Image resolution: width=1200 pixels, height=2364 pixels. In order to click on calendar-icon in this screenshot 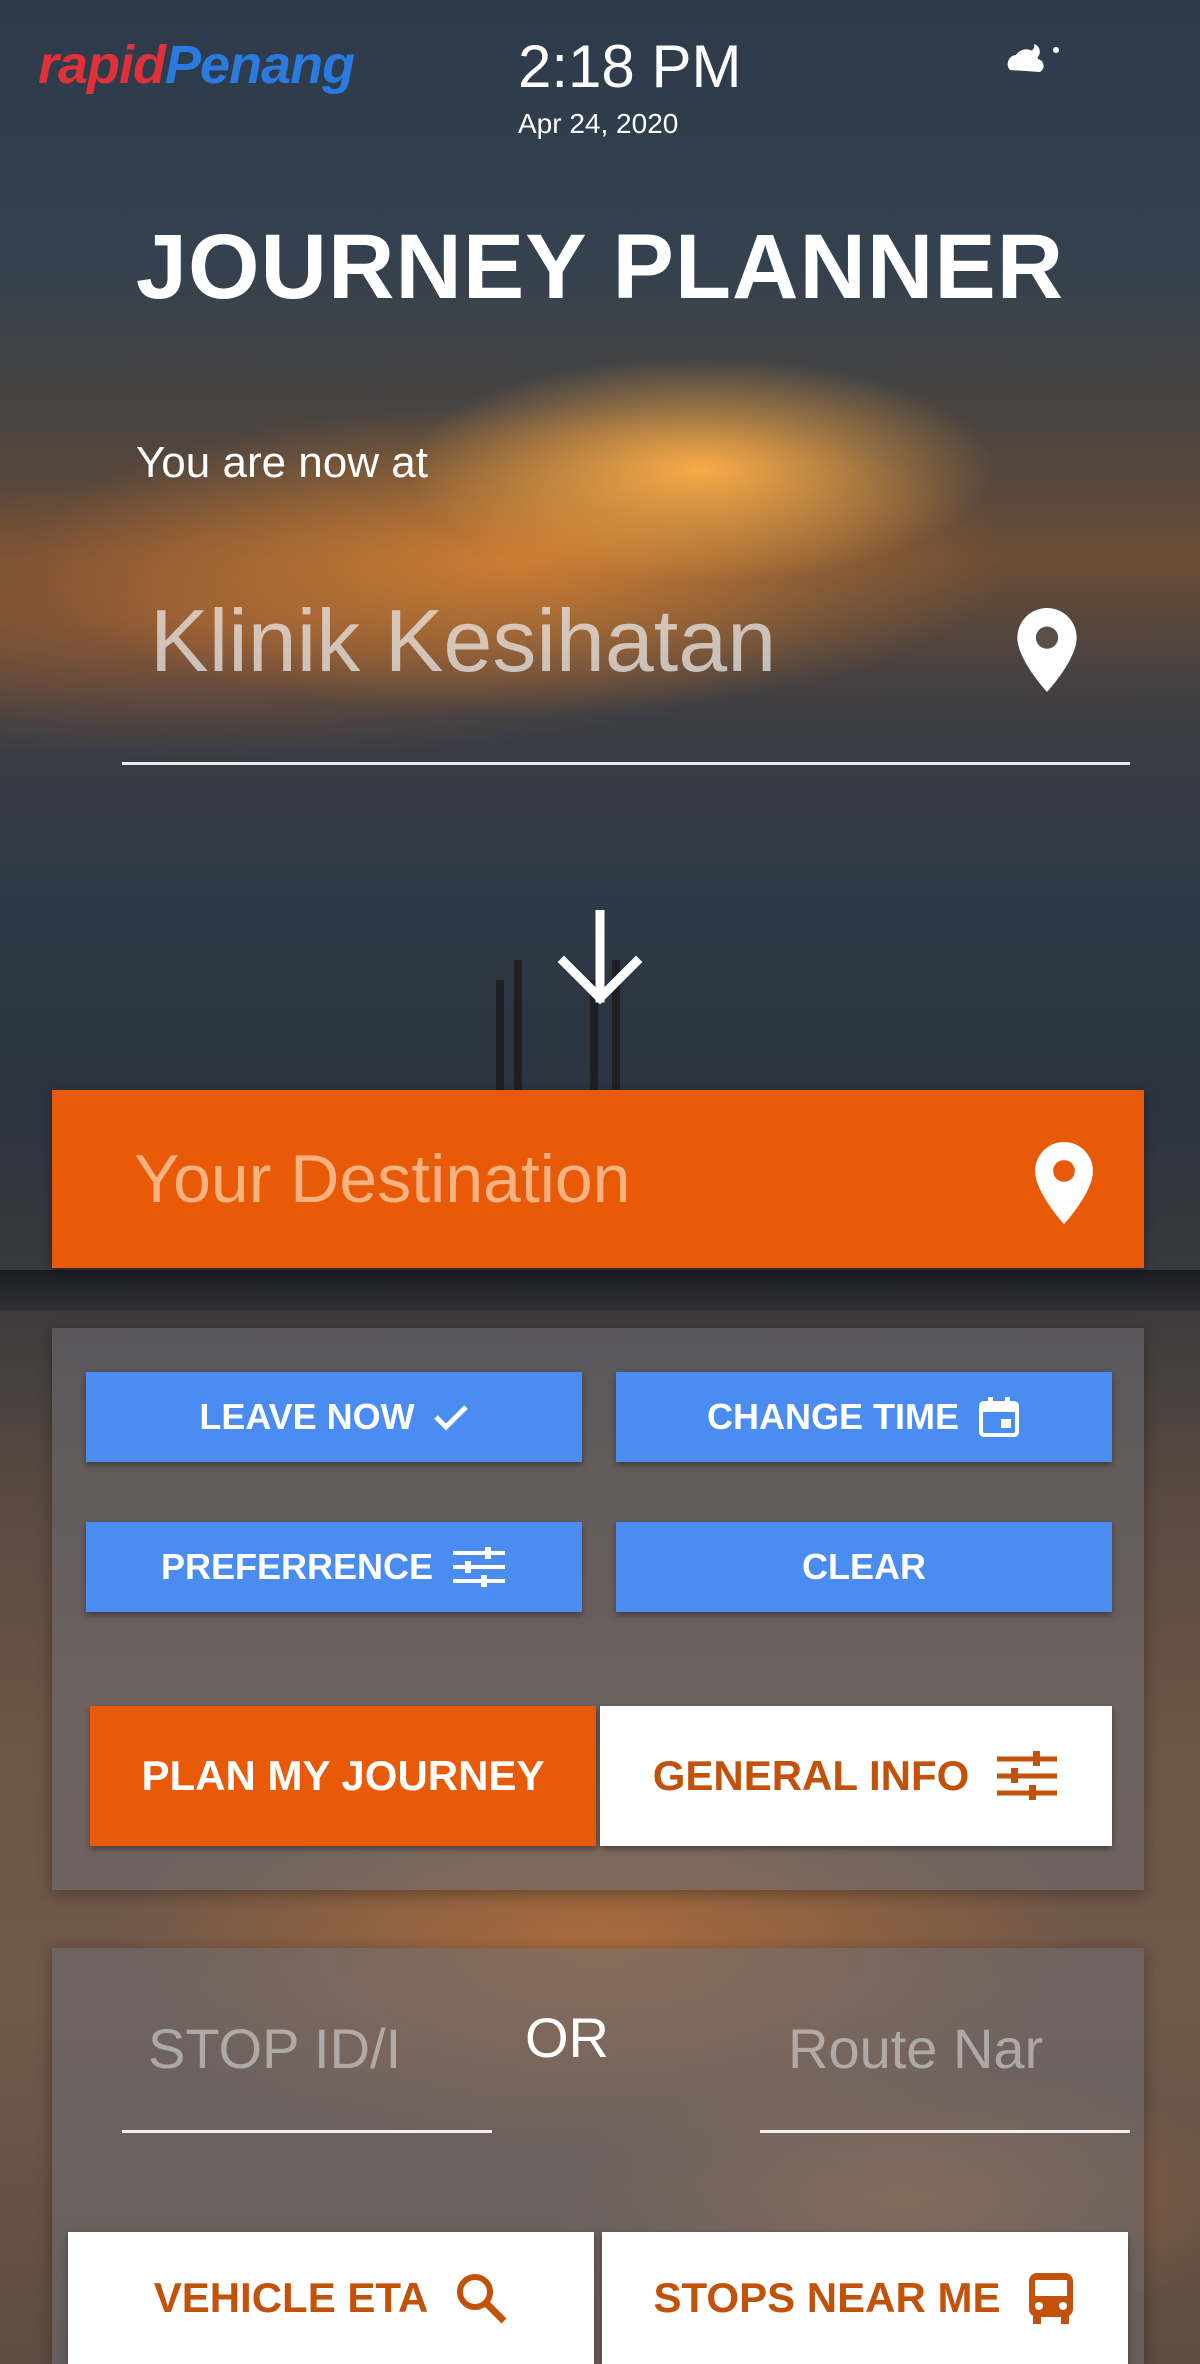, I will do `click(999, 1417)`.